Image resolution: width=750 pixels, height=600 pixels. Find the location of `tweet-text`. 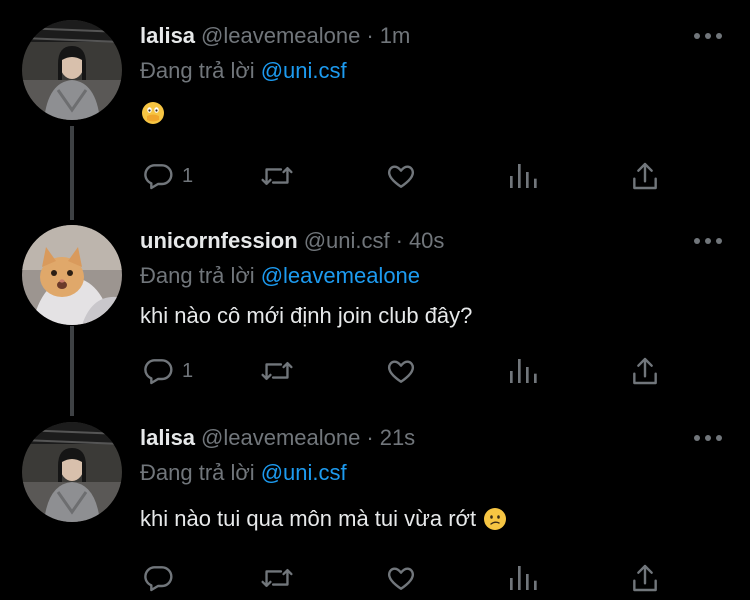

tweet-text is located at coordinates (152, 113).